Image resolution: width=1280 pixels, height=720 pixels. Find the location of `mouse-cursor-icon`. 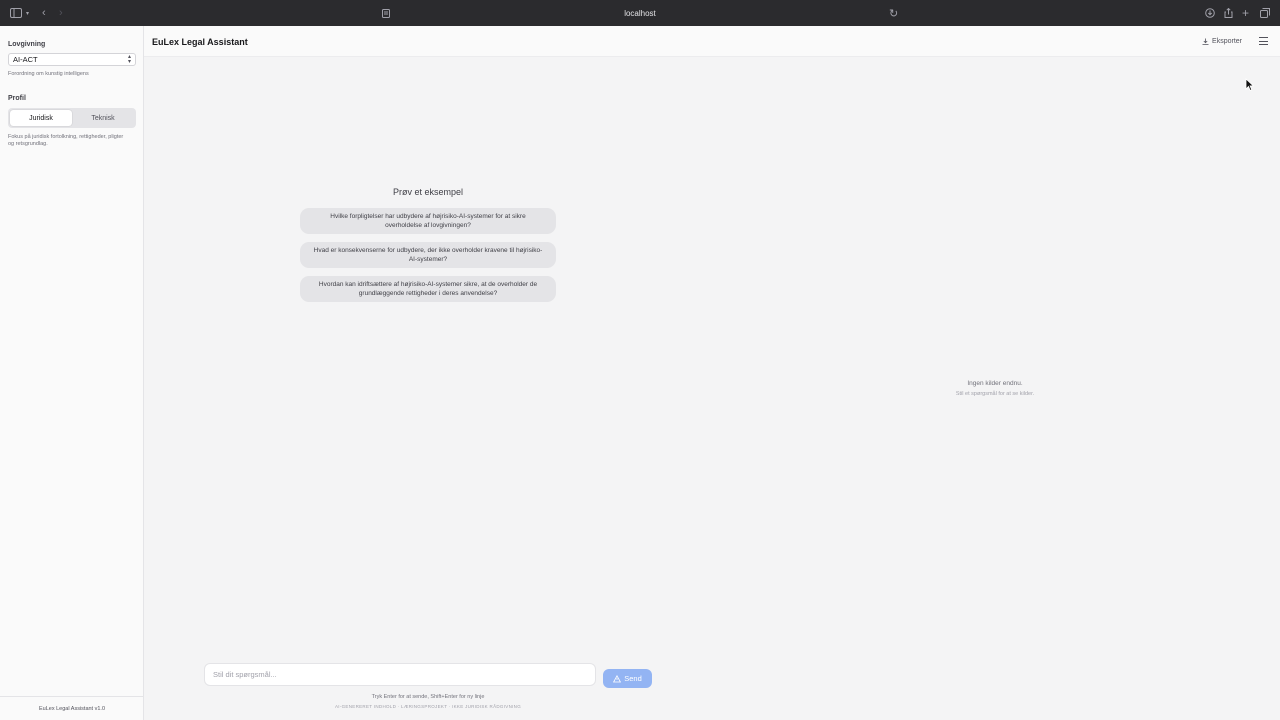

mouse-cursor-icon is located at coordinates (1249, 85).